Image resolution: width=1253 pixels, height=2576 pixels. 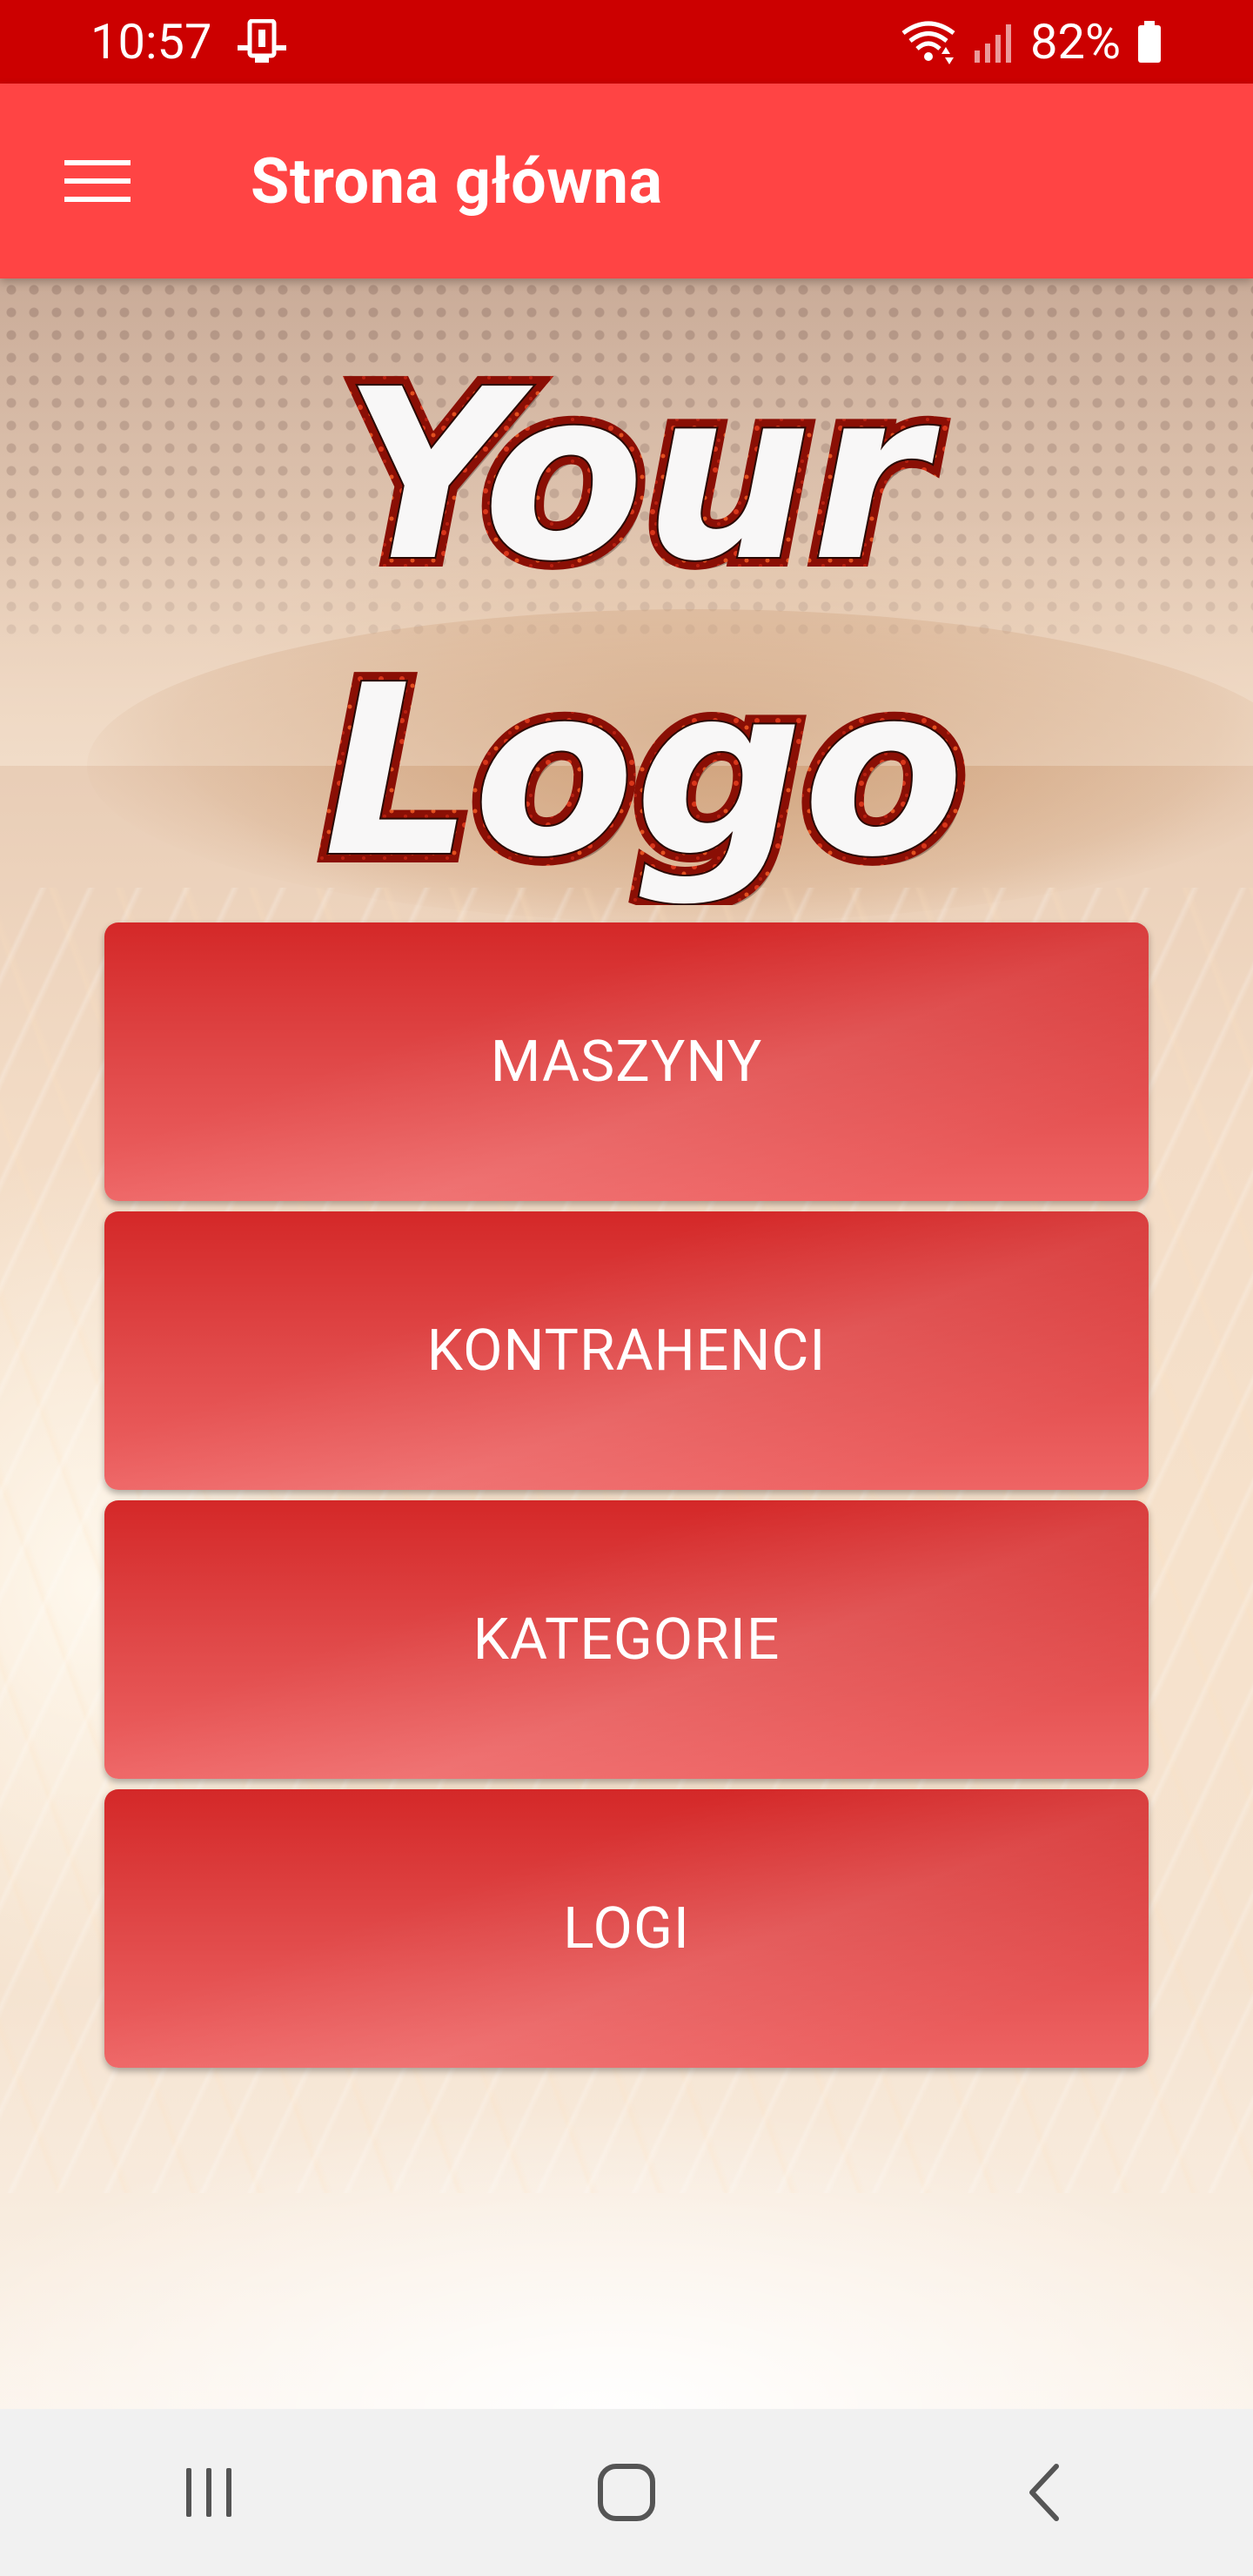 I want to click on status-time: 10:57, so click(x=151, y=41).